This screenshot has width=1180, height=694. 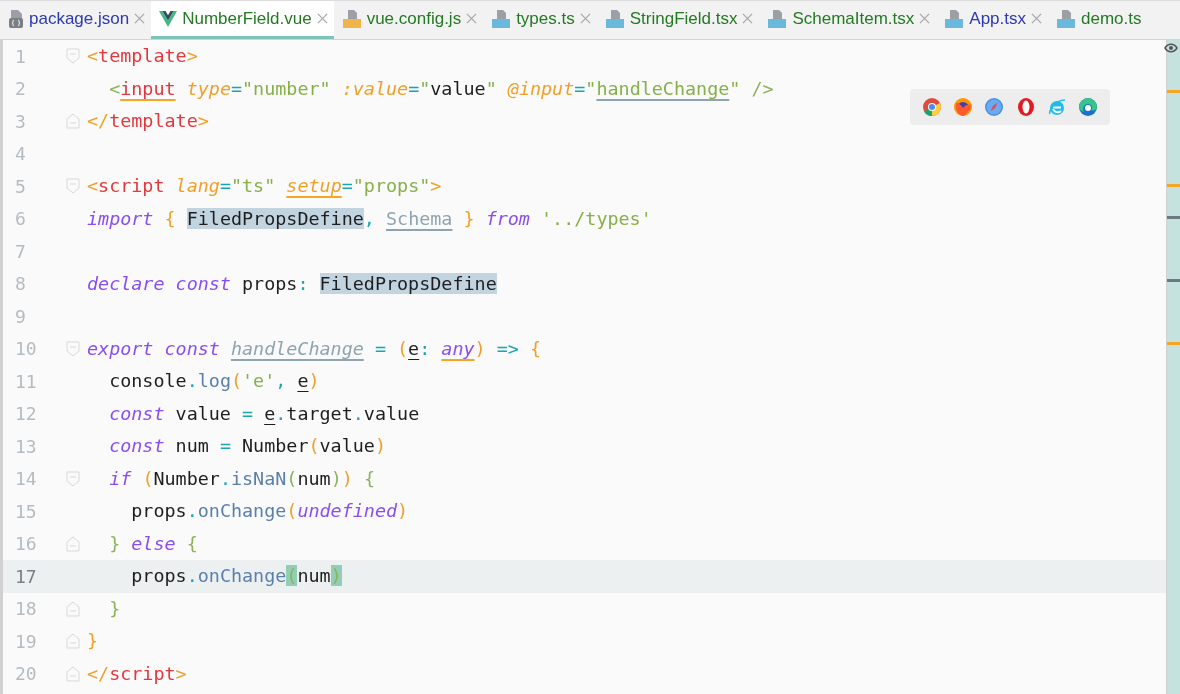 I want to click on tab-label: NumberField.vue, so click(x=247, y=18).